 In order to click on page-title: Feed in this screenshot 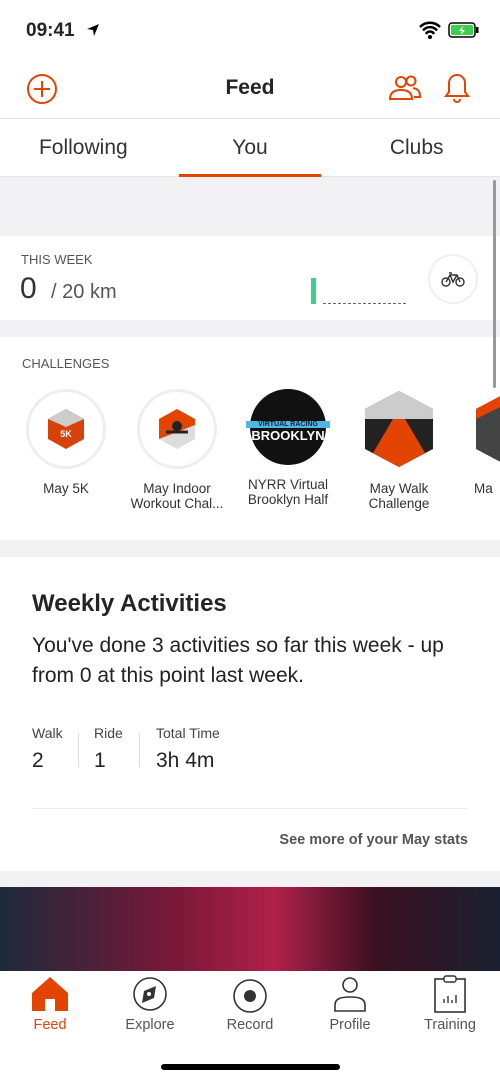, I will do `click(250, 87)`.